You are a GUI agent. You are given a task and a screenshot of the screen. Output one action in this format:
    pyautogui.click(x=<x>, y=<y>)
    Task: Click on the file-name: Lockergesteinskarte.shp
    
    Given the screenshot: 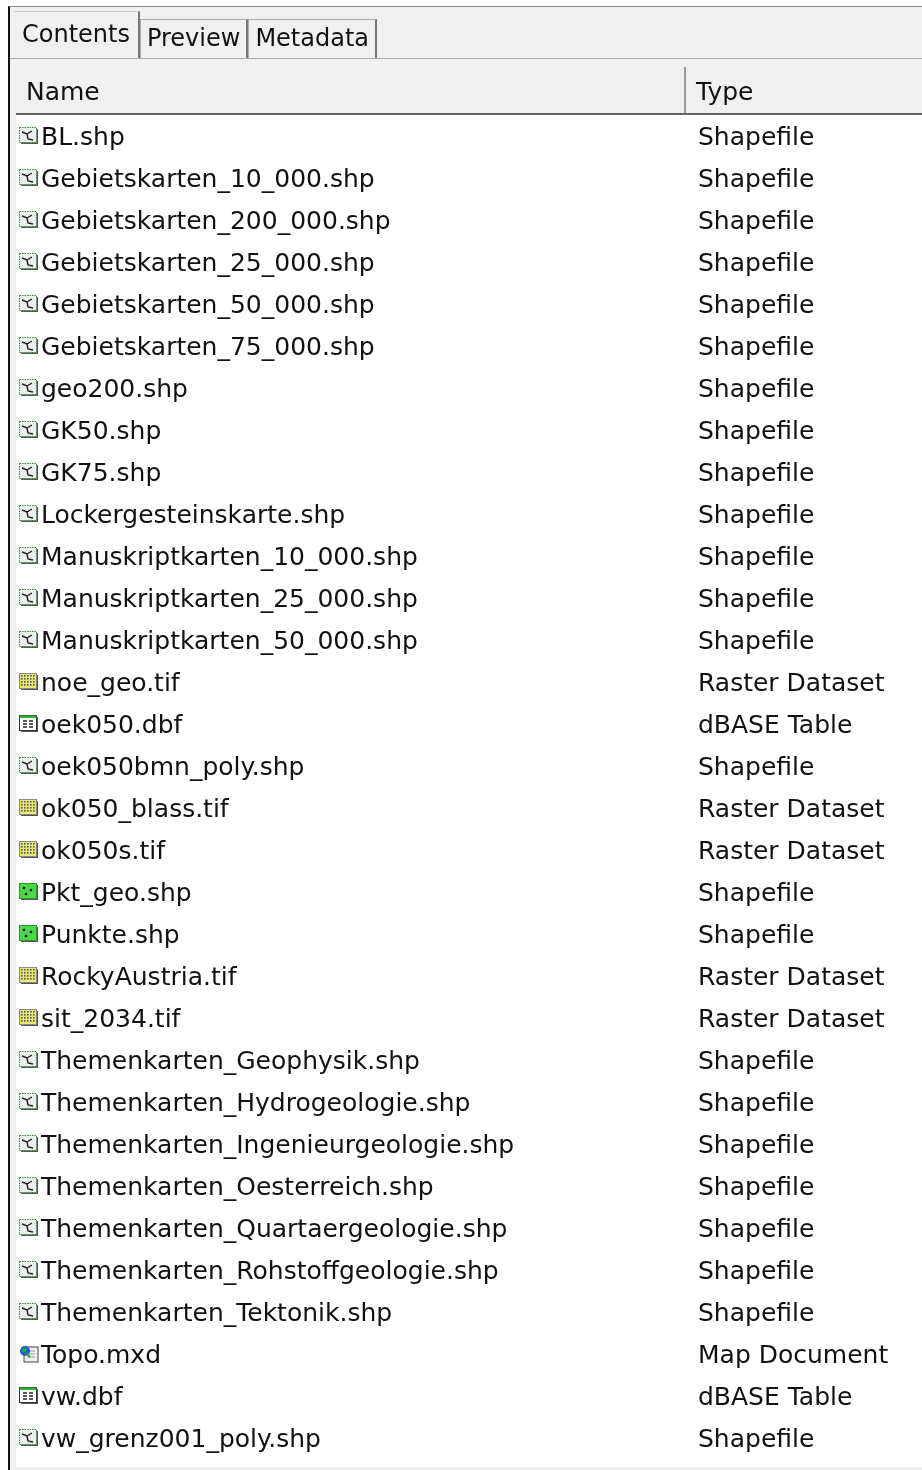 What is the action you would take?
    pyautogui.click(x=193, y=514)
    